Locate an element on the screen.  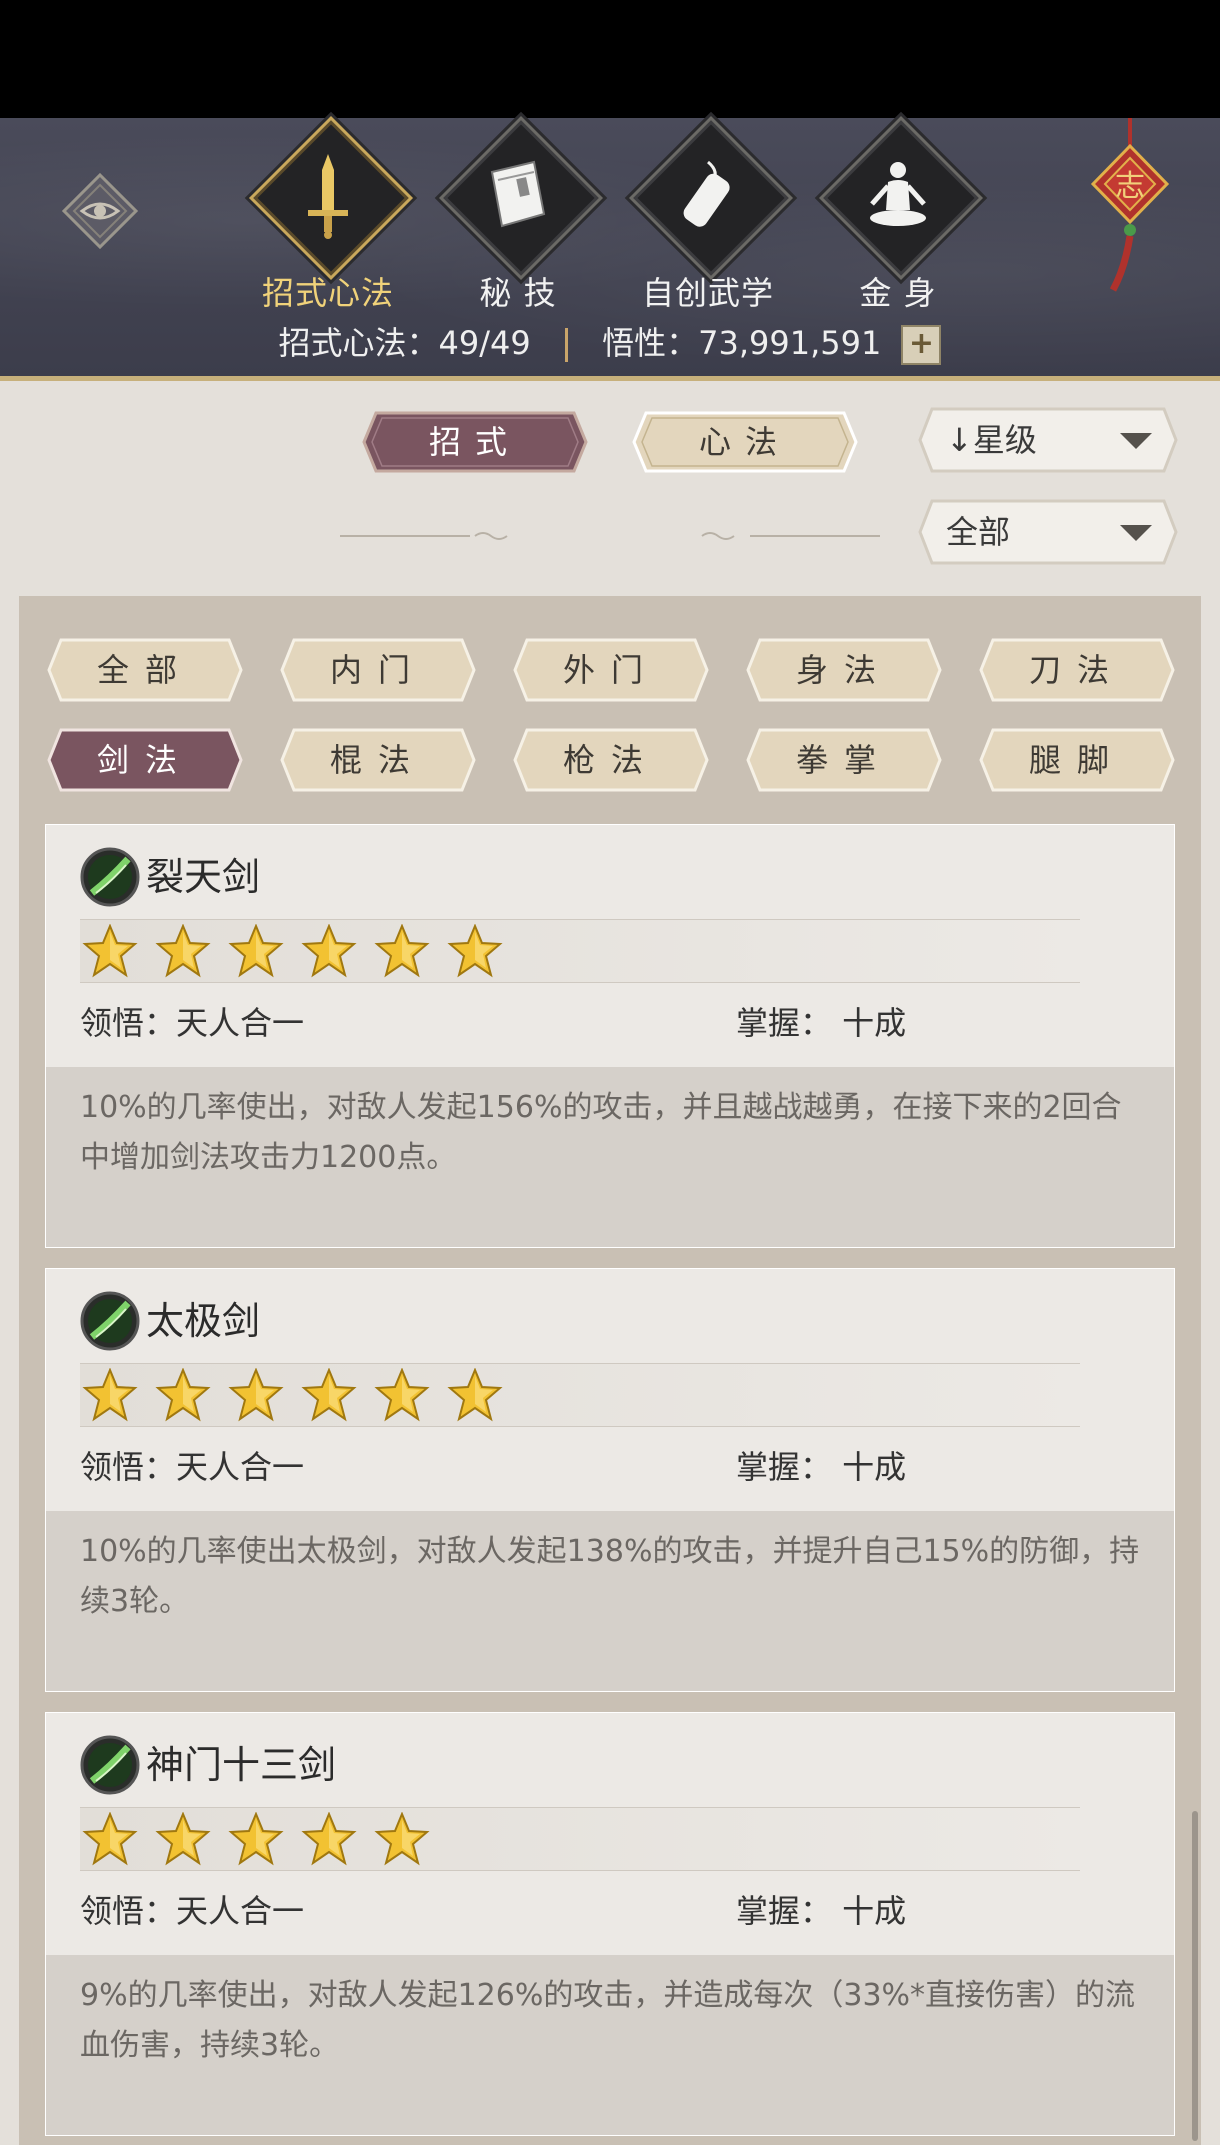
skill-name: 太极剑 is located at coordinates (203, 1321).